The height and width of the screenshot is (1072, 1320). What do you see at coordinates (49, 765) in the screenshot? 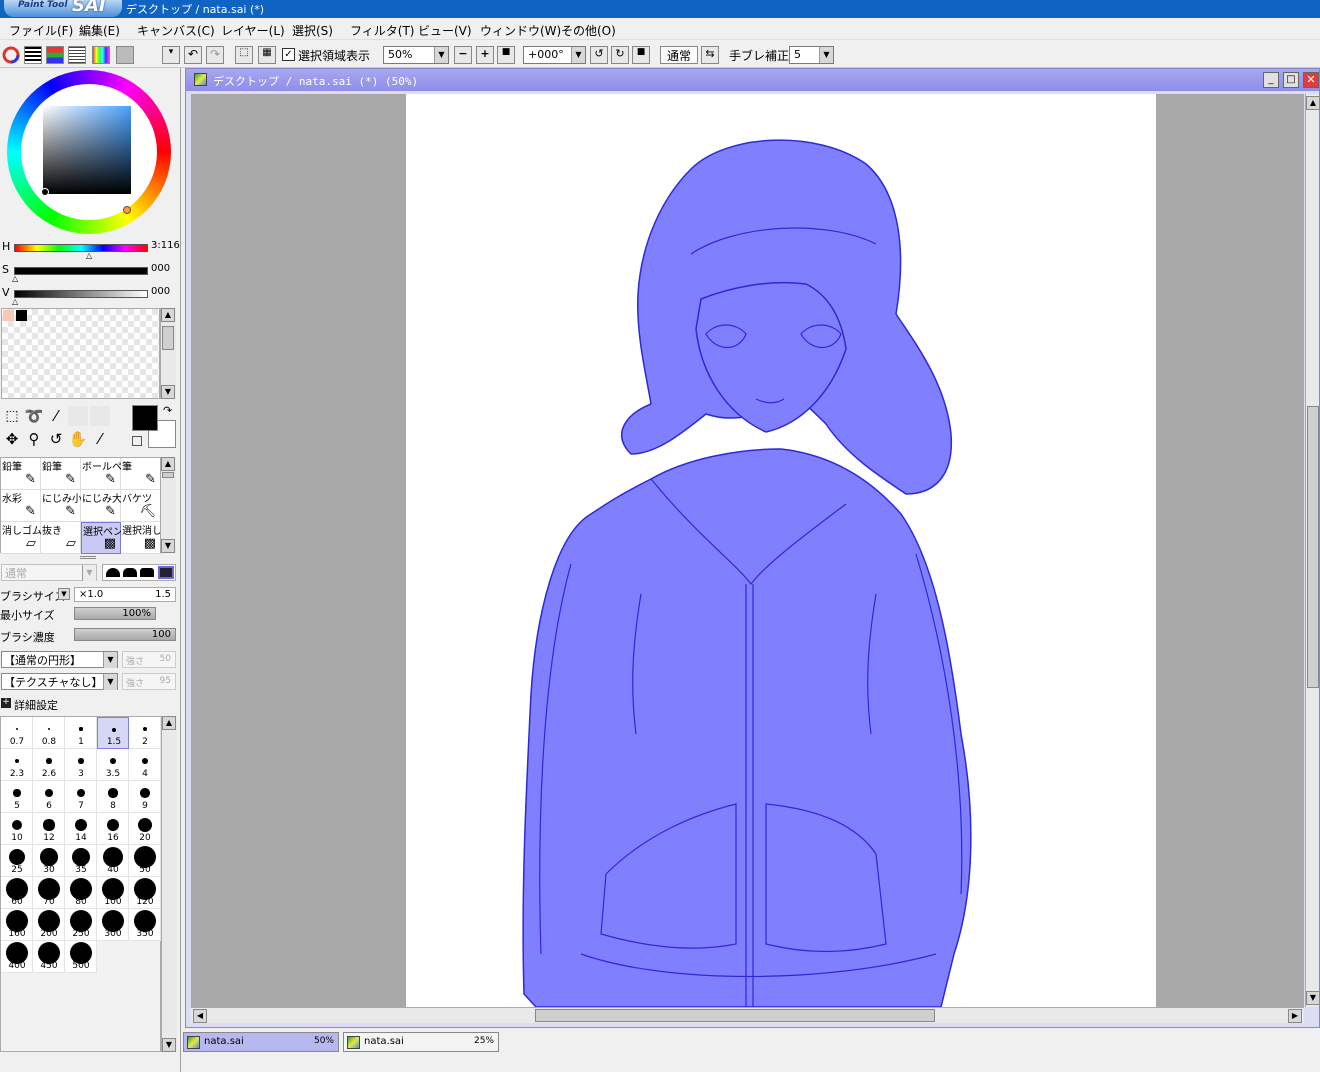
I see `brush-size-cell: 2.6` at bounding box center [49, 765].